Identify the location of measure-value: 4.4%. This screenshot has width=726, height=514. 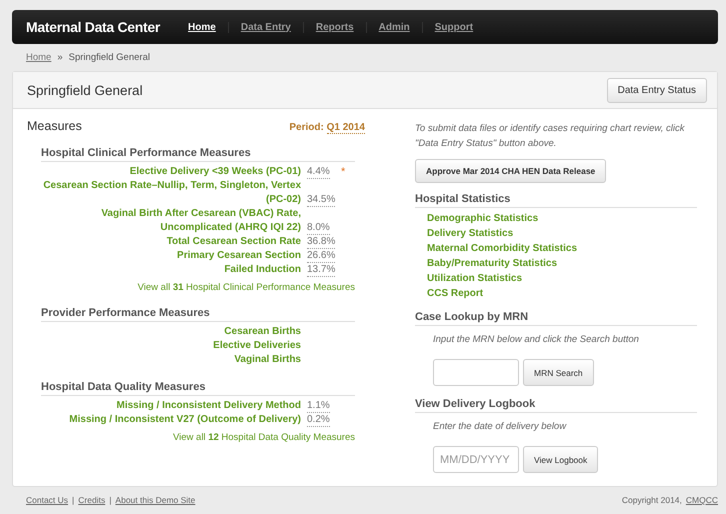
(318, 172).